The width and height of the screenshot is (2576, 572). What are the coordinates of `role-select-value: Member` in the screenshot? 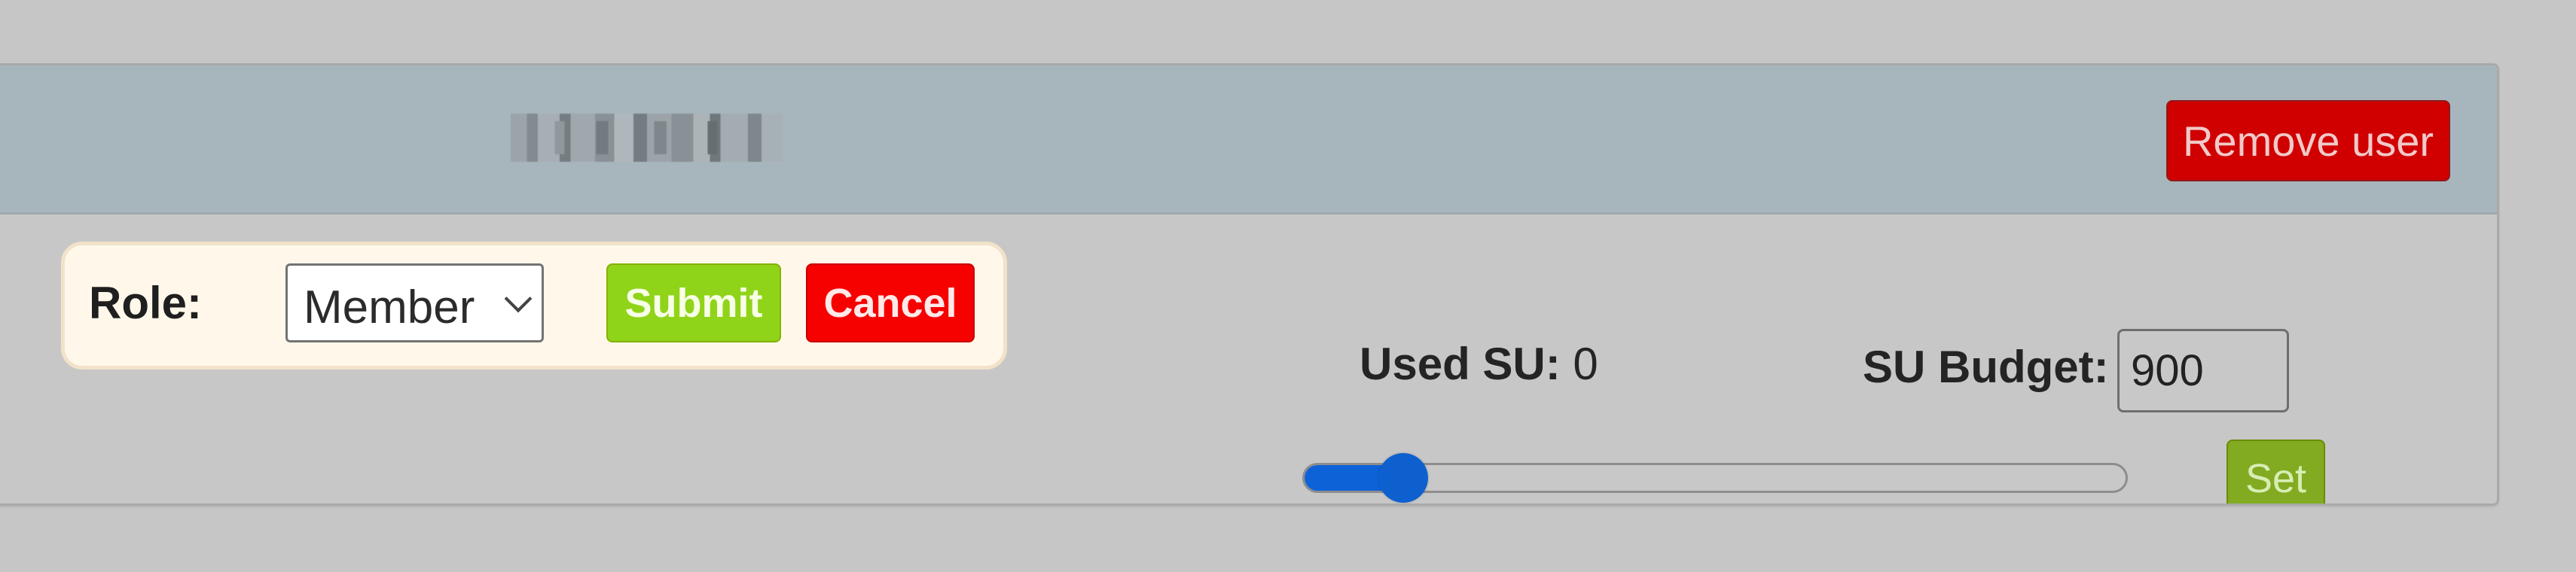 It's located at (390, 307).